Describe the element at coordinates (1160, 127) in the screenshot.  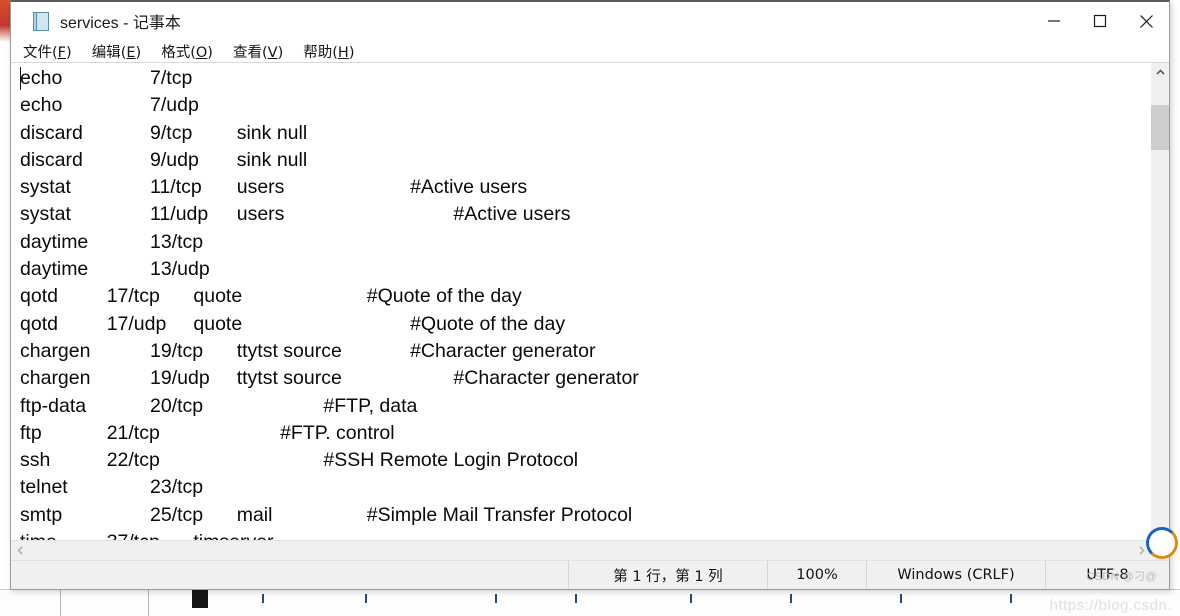
I see `vertical-scroll-thumb` at that location.